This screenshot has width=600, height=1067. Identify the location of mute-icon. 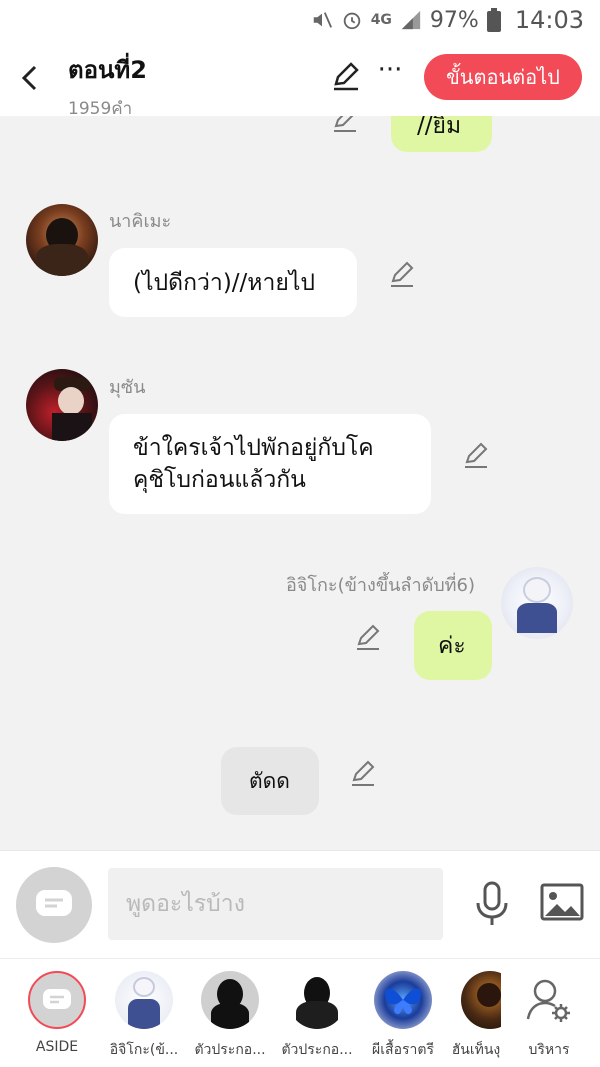
(322, 20).